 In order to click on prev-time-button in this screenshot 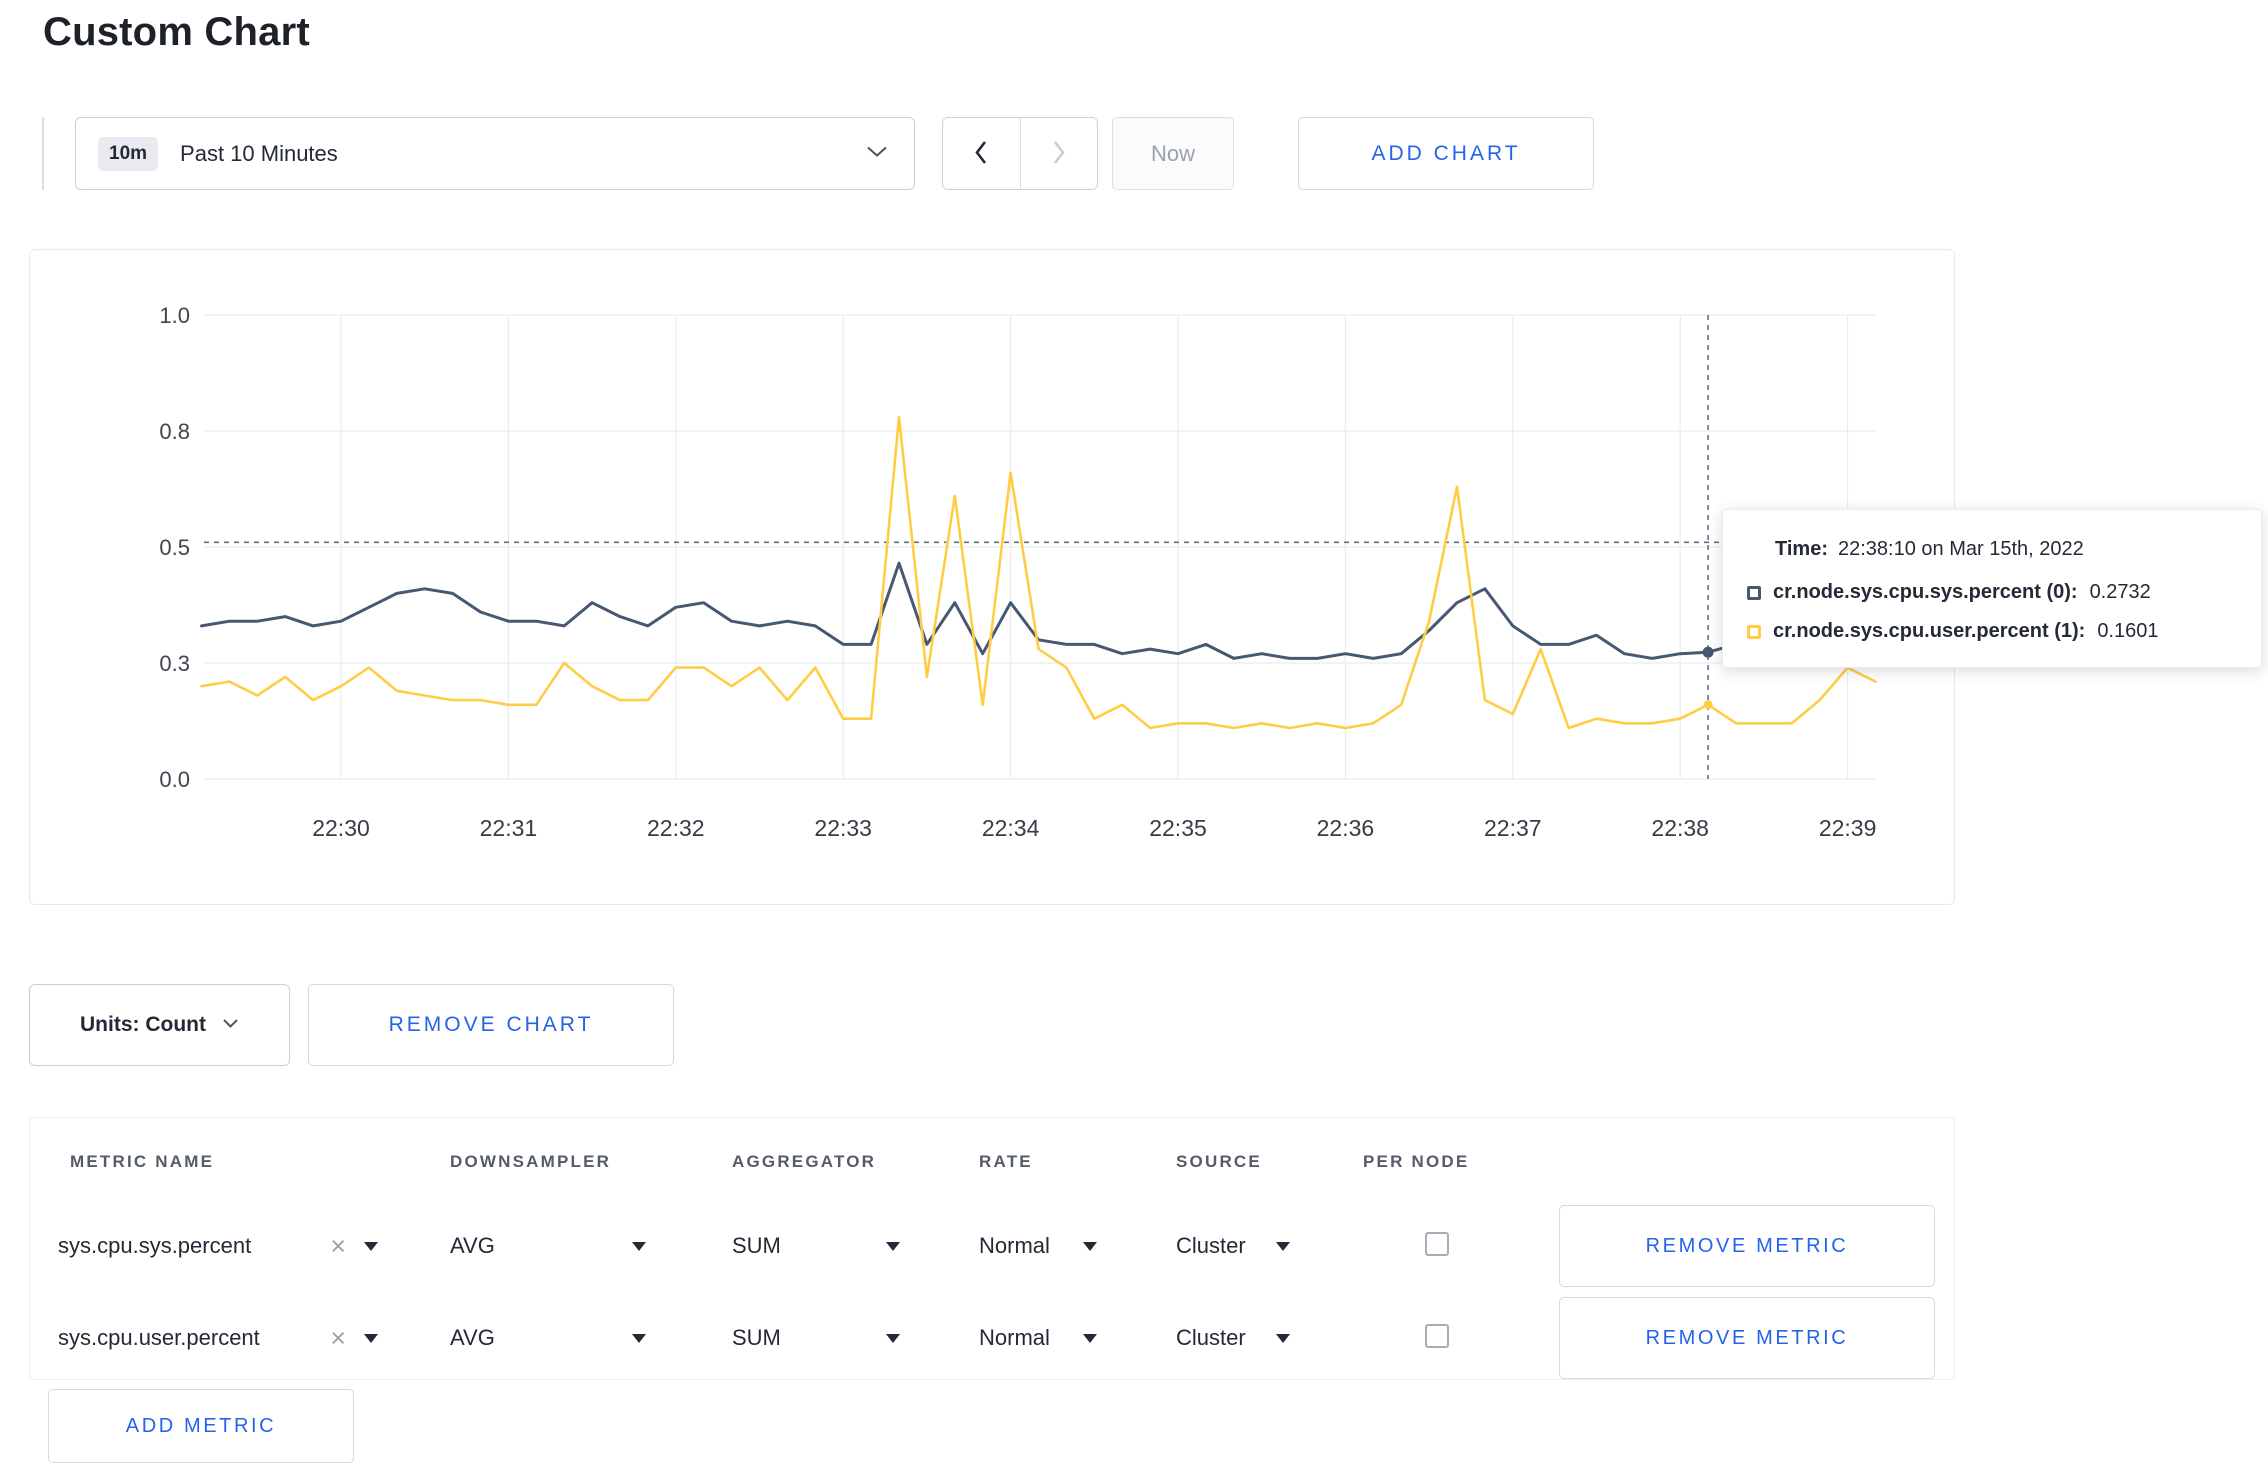, I will do `click(982, 153)`.